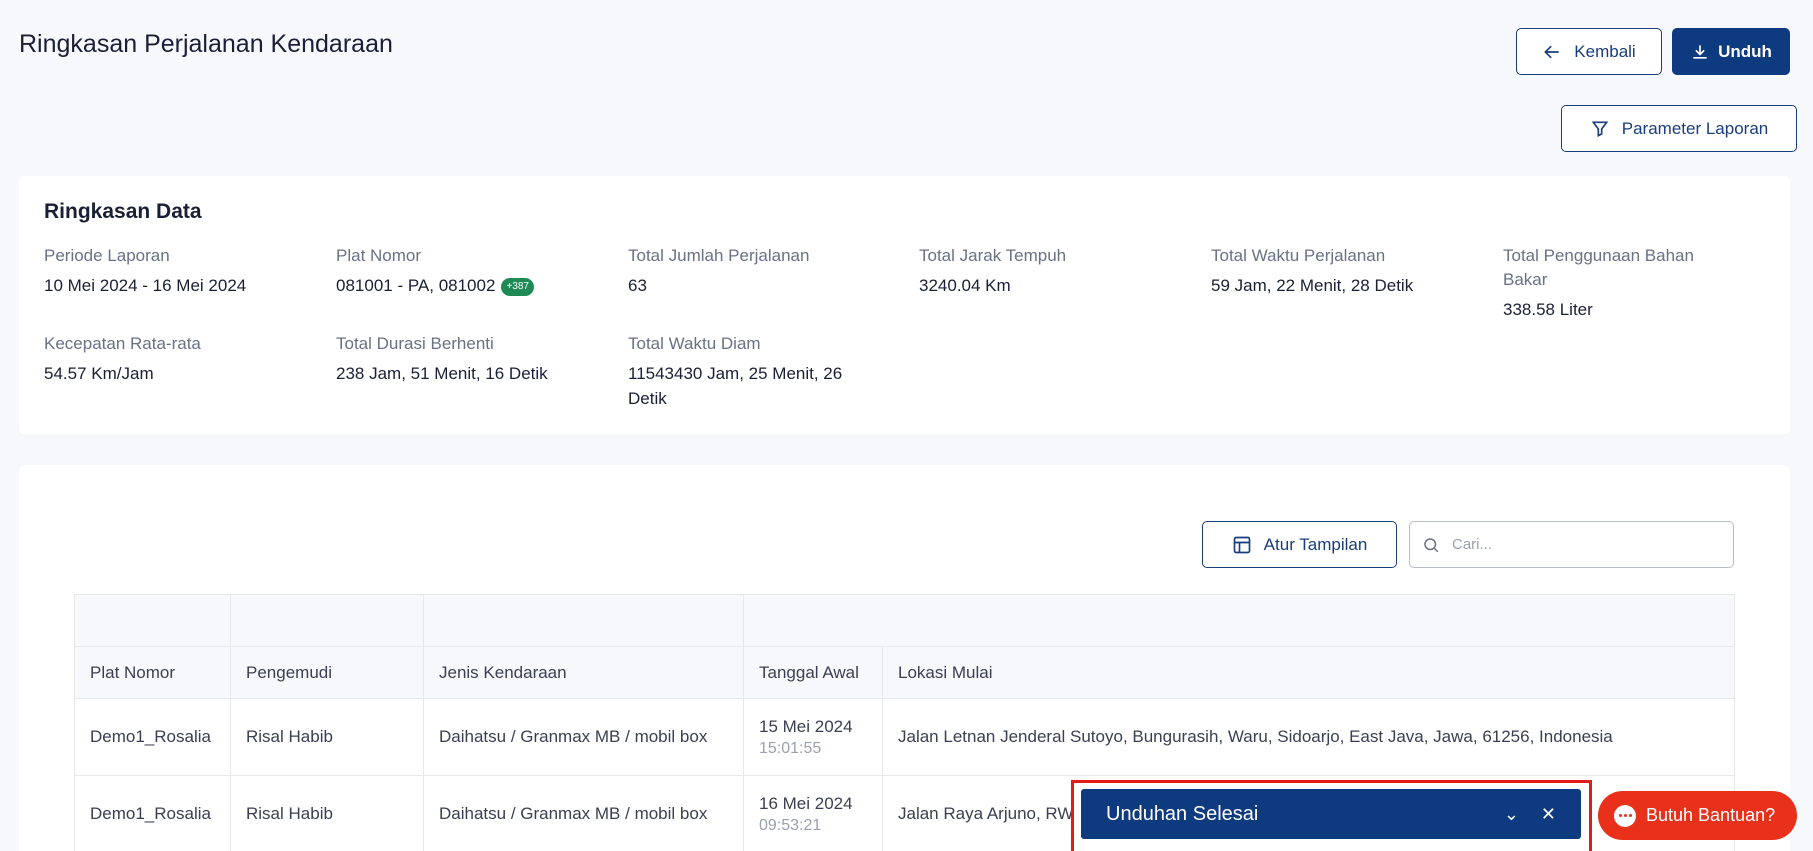 The height and width of the screenshot is (851, 1813). What do you see at coordinates (790, 748) in the screenshot?
I see `time-value: 15:01:55` at bounding box center [790, 748].